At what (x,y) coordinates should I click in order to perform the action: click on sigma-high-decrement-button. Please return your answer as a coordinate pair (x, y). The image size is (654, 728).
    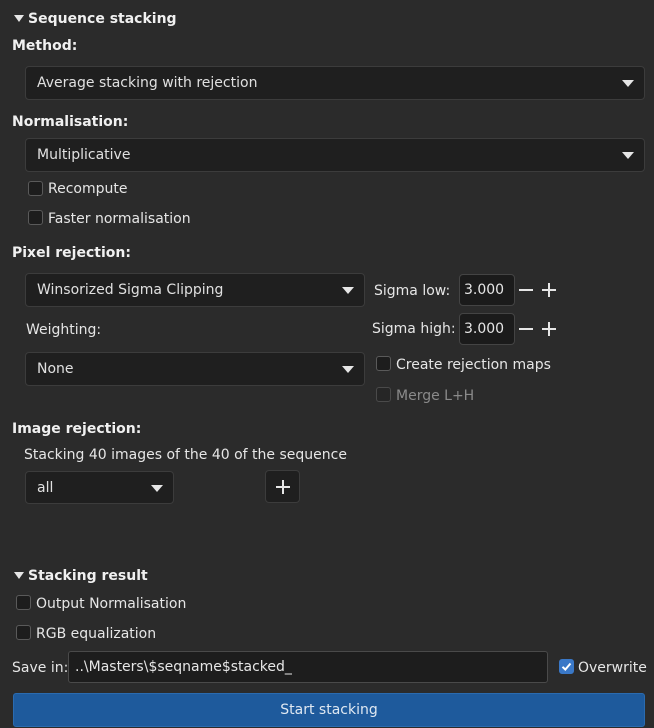
    Looking at the image, I should click on (526, 329).